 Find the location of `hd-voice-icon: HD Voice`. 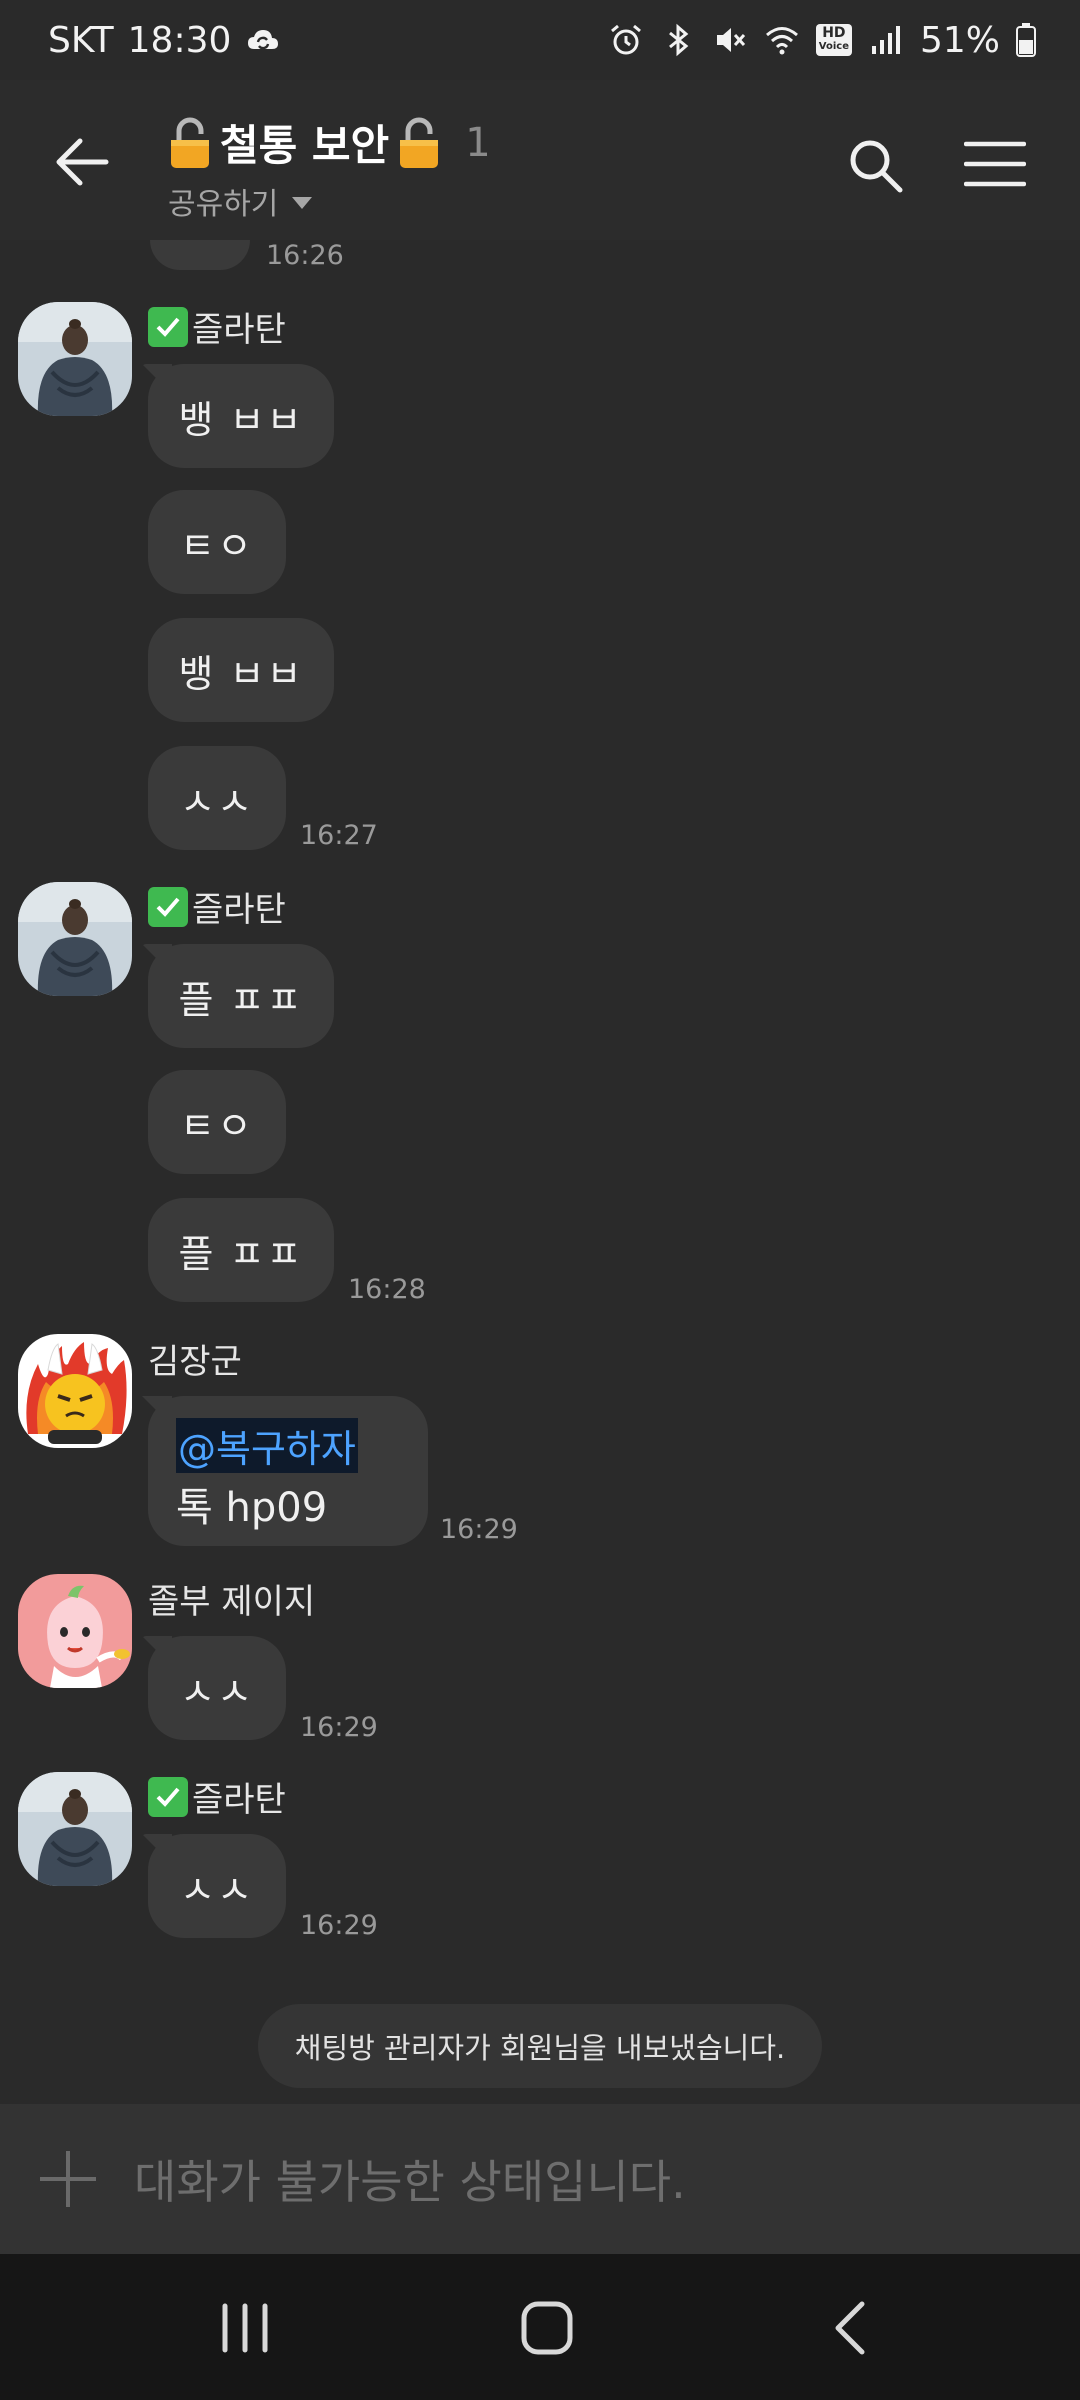

hd-voice-icon: HD Voice is located at coordinates (833, 40).